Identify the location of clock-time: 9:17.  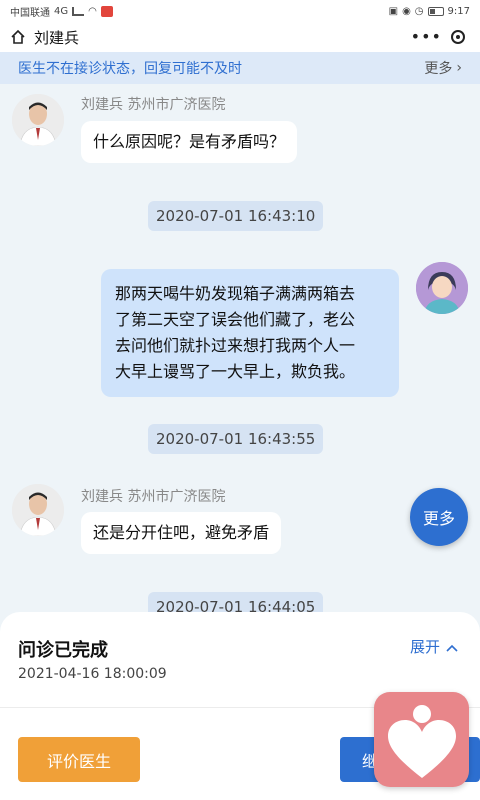
(458, 11).